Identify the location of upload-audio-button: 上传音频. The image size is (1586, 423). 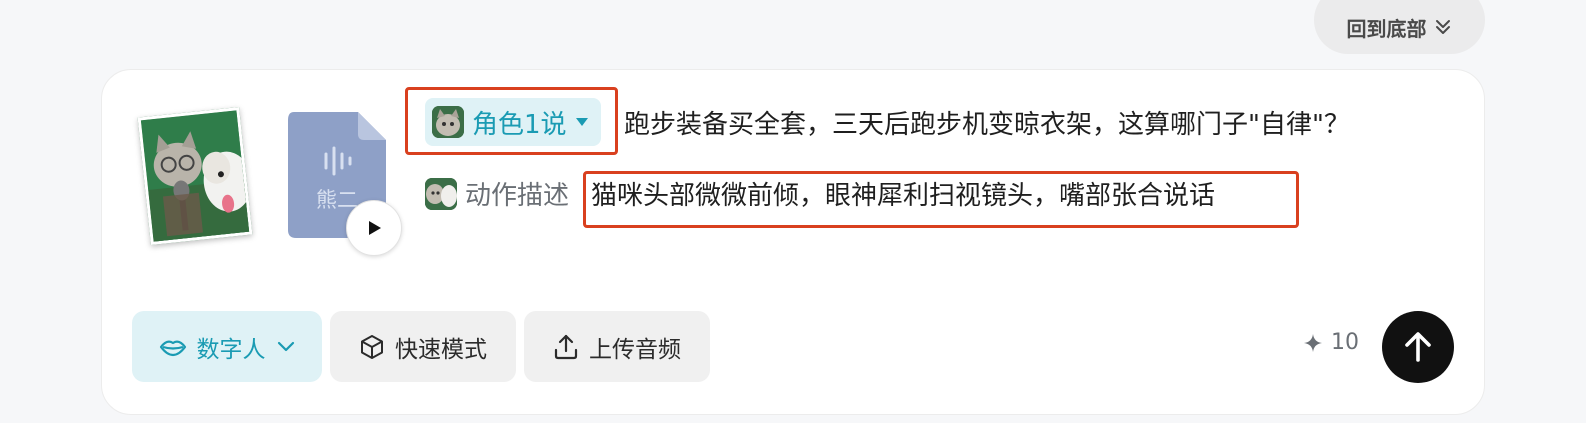
(617, 346).